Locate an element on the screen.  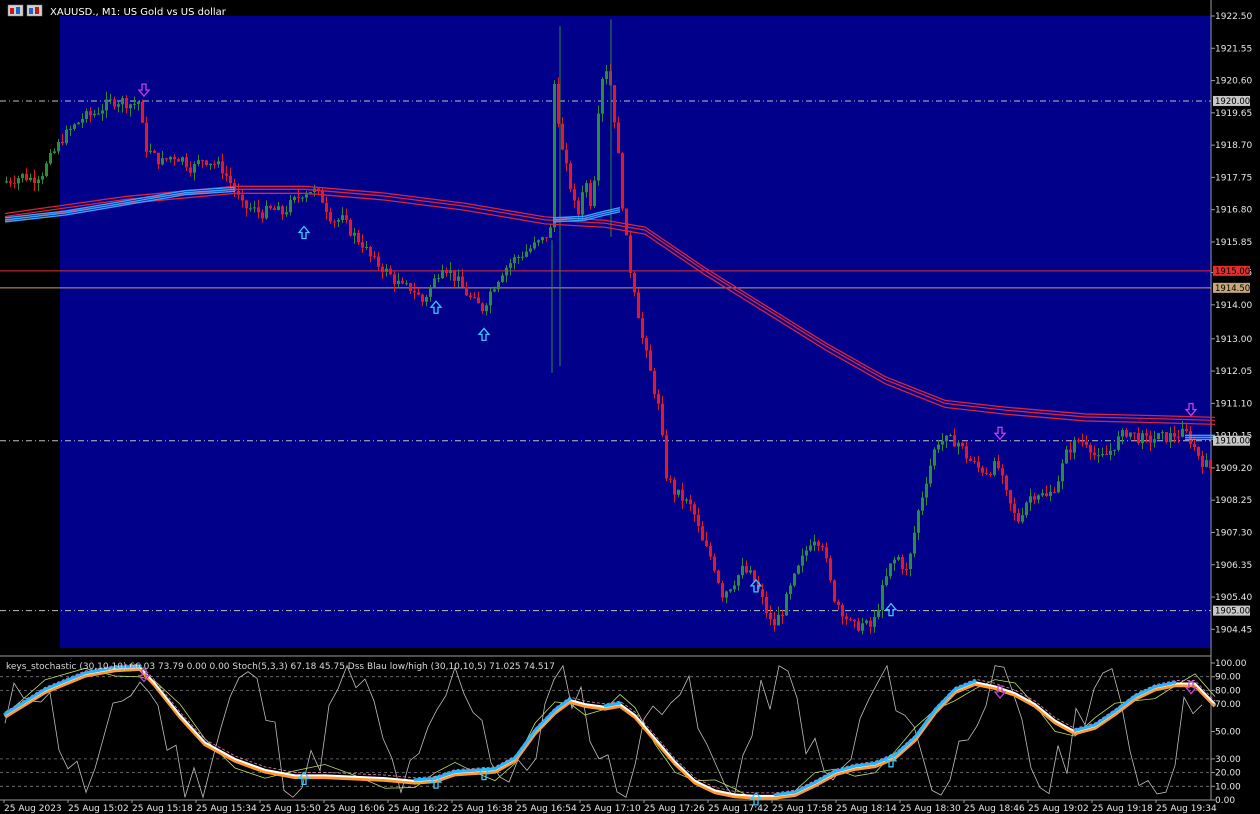
indicator-tick-label: 10.00 is located at coordinates (1228, 787).